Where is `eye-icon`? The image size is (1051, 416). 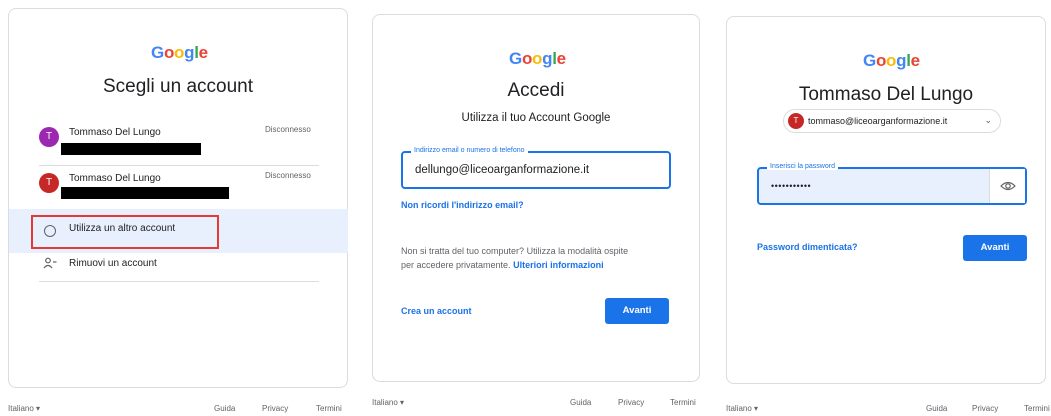 eye-icon is located at coordinates (1008, 186).